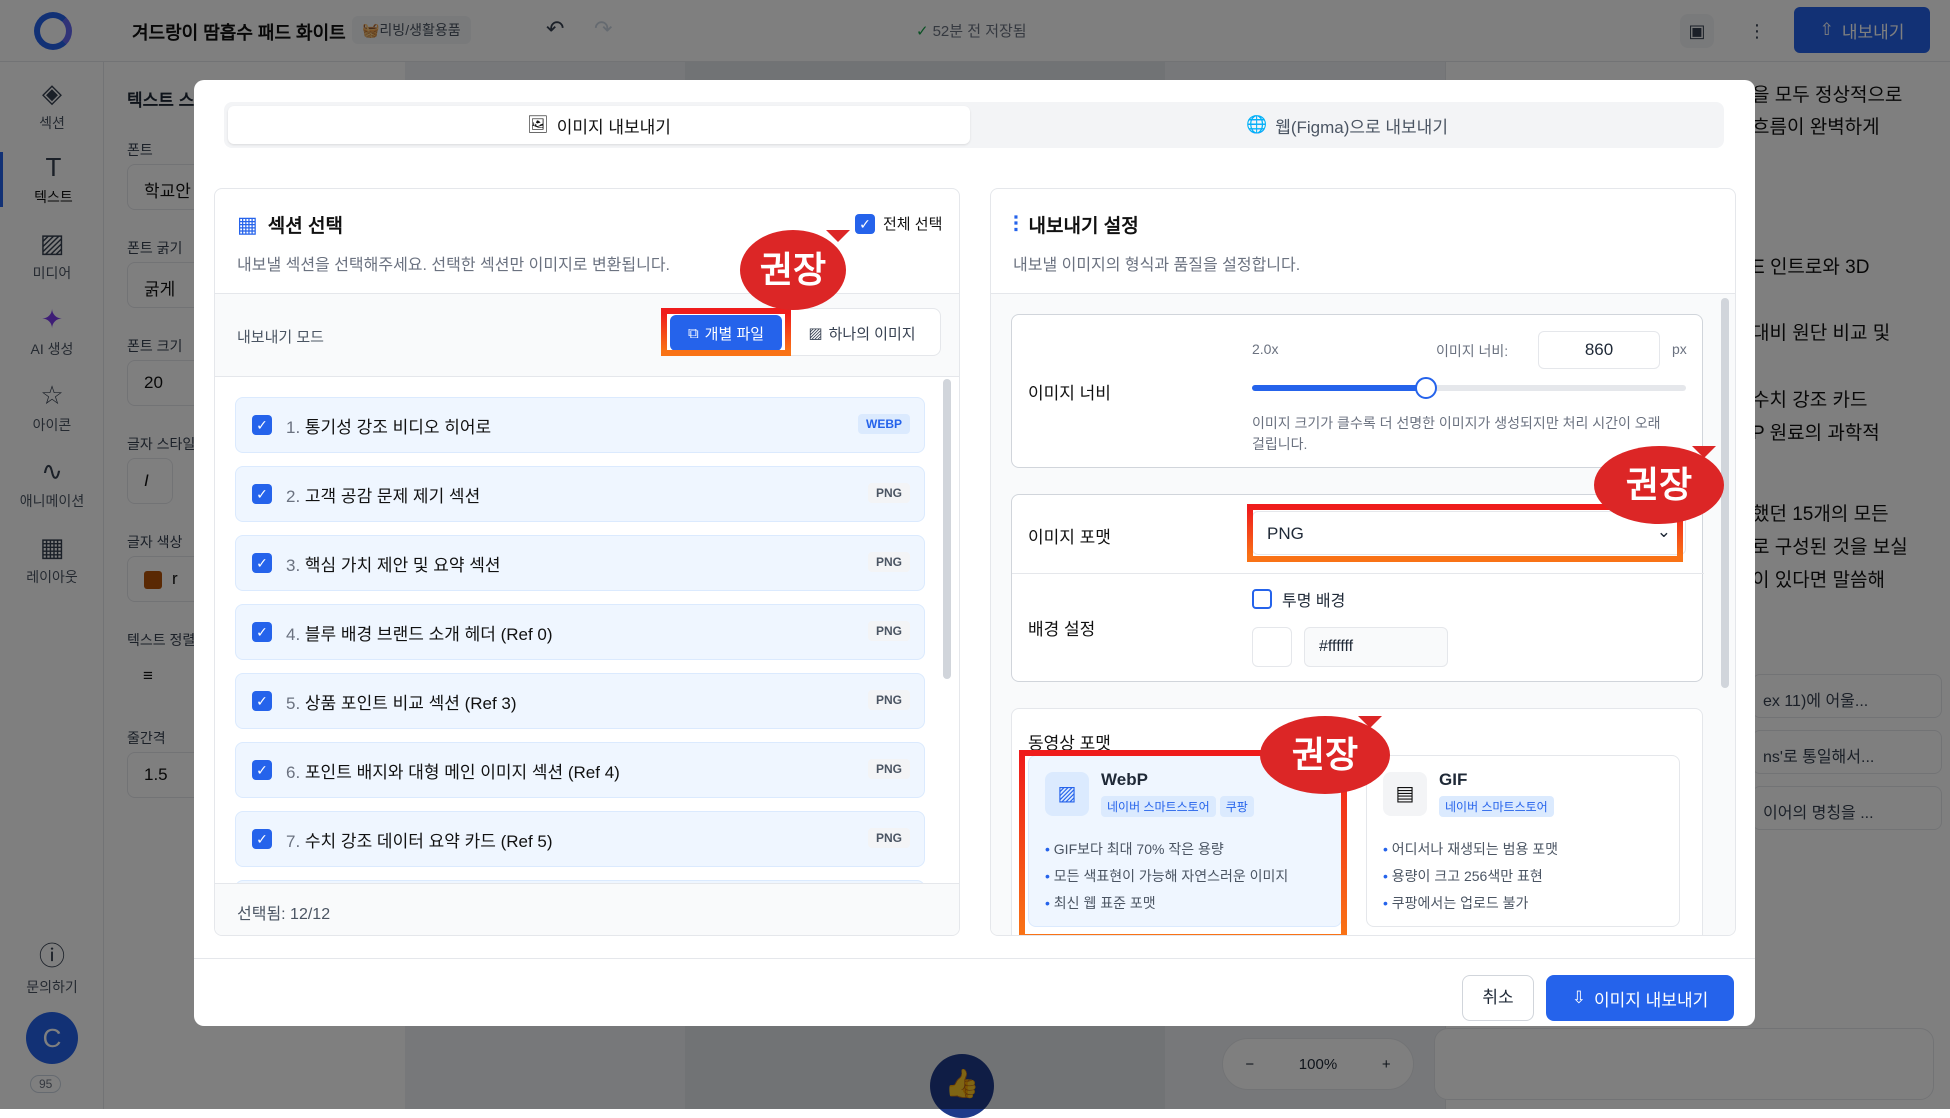 The width and height of the screenshot is (1950, 1118). I want to click on divider, so click(1358, 573).